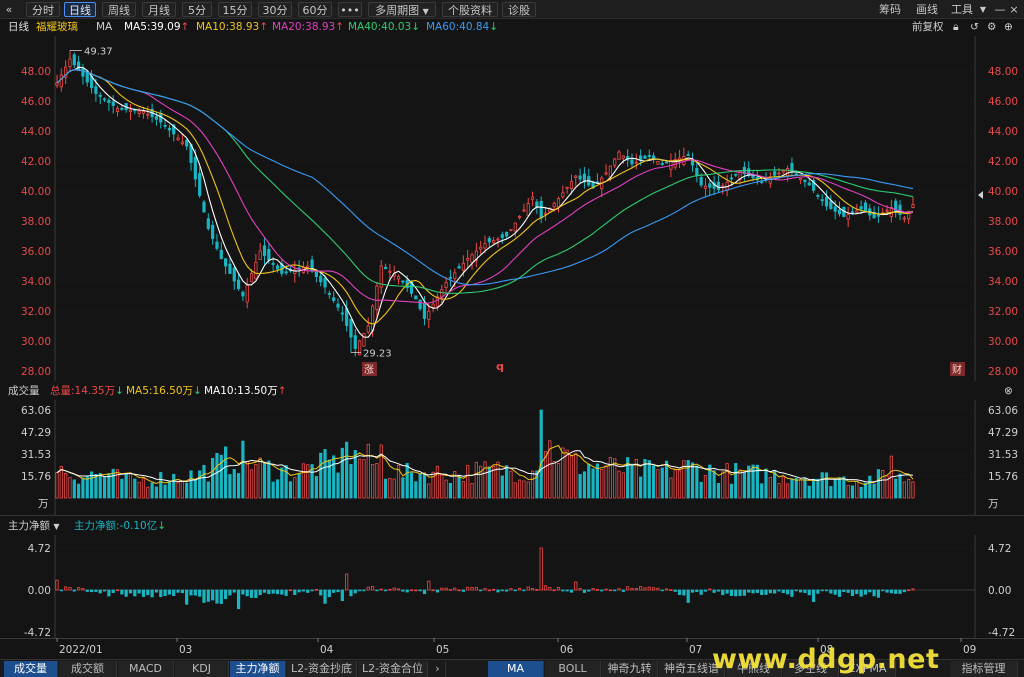  What do you see at coordinates (81, 650) in the screenshot?
I see `date-label: 2022/01` at bounding box center [81, 650].